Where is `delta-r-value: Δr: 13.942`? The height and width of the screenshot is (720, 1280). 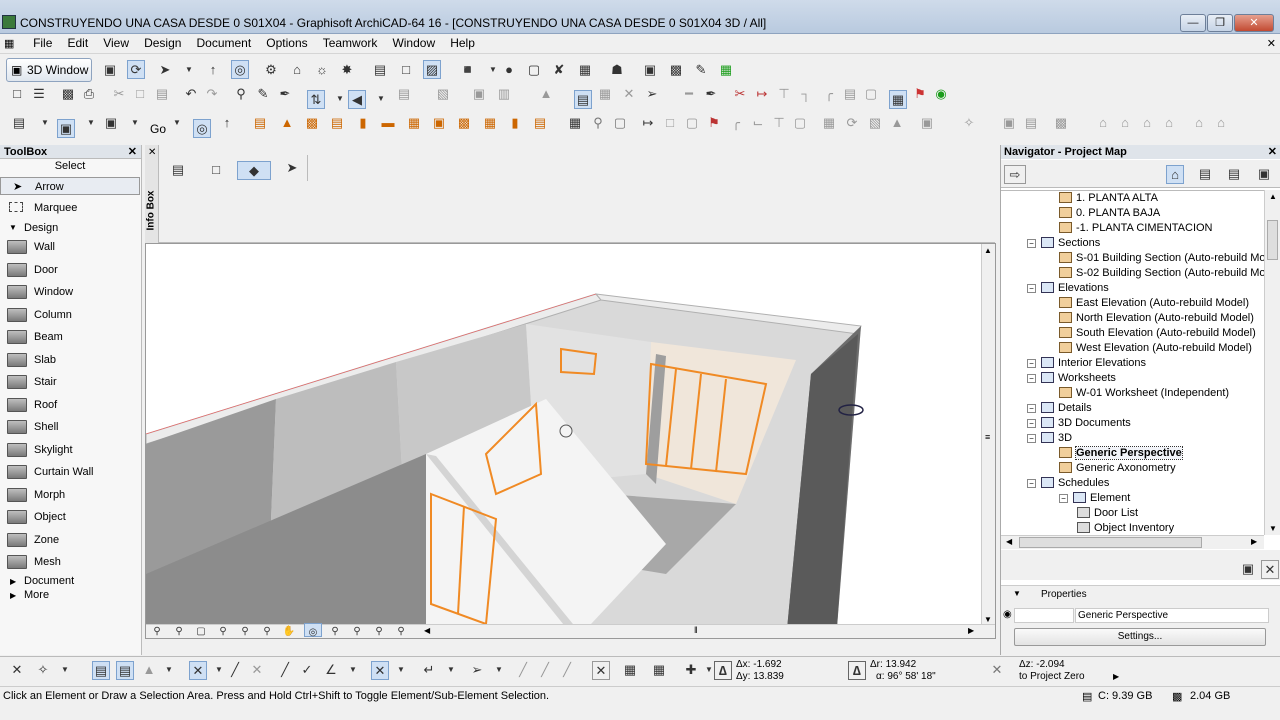 delta-r-value: Δr: 13.942 is located at coordinates (893, 665).